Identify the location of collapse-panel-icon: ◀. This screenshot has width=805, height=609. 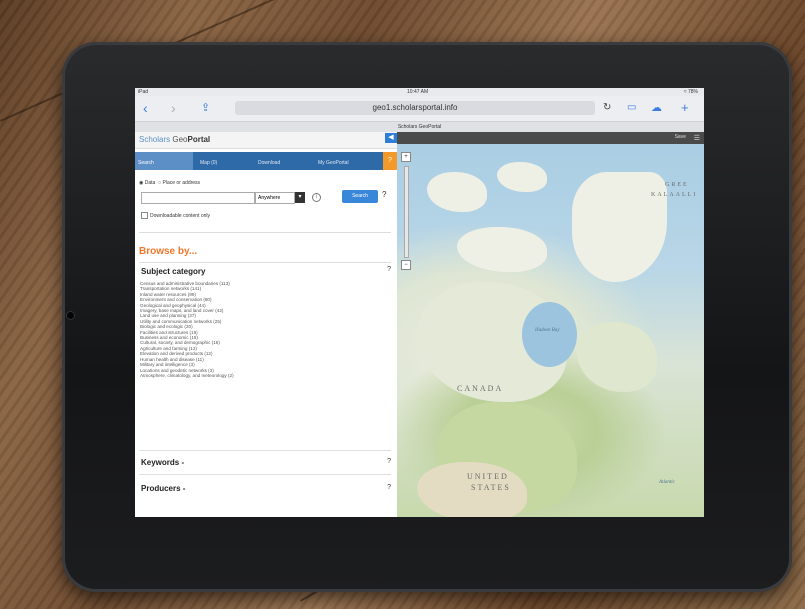
(391, 138).